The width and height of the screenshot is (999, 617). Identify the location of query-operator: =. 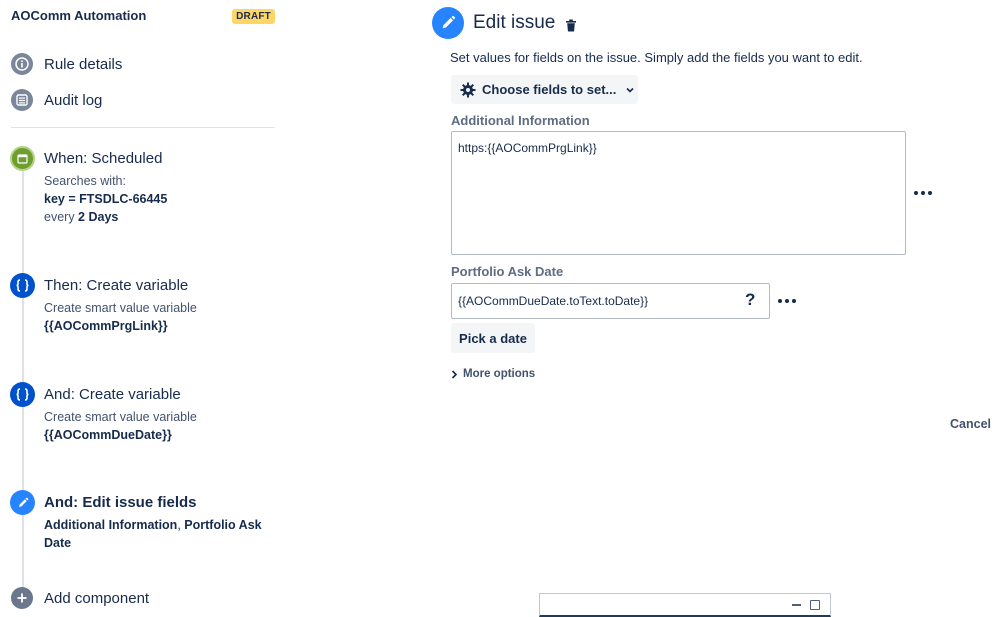
(72, 199).